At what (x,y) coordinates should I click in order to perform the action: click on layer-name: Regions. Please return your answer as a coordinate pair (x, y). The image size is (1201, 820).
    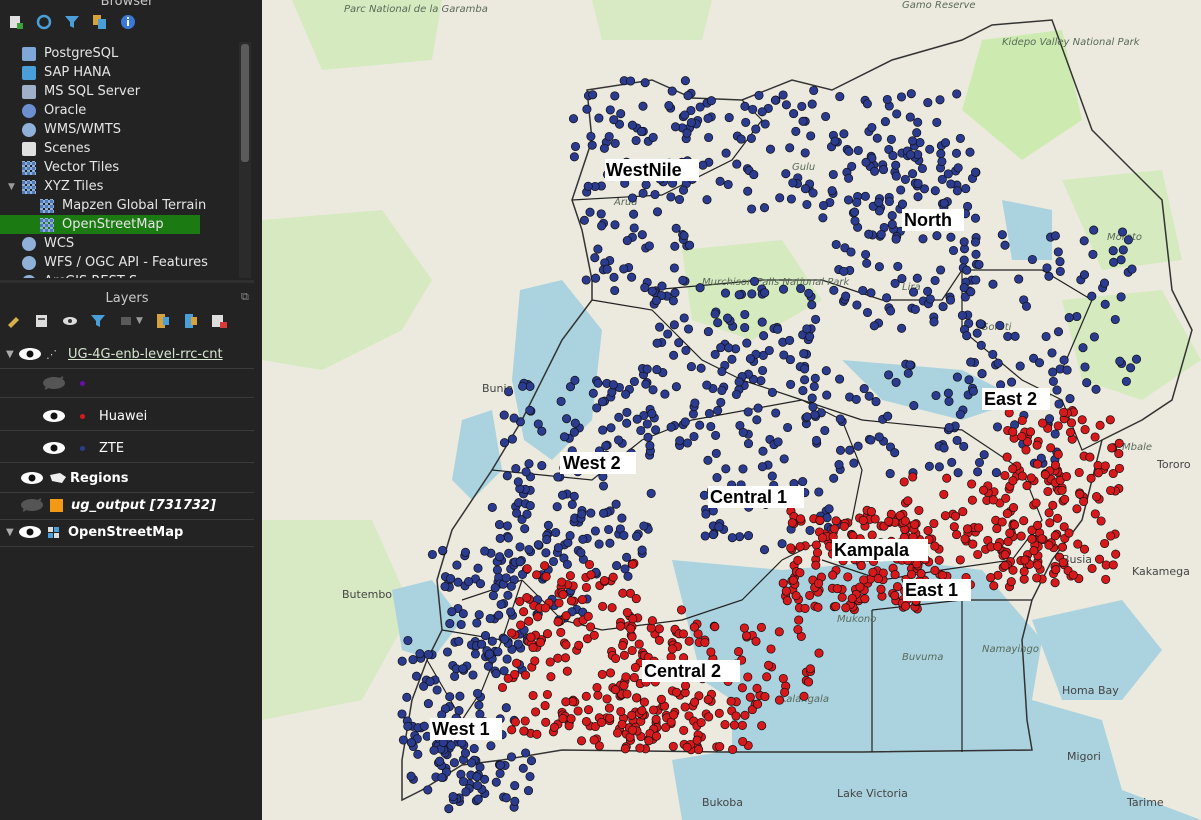
    Looking at the image, I should click on (99, 478).